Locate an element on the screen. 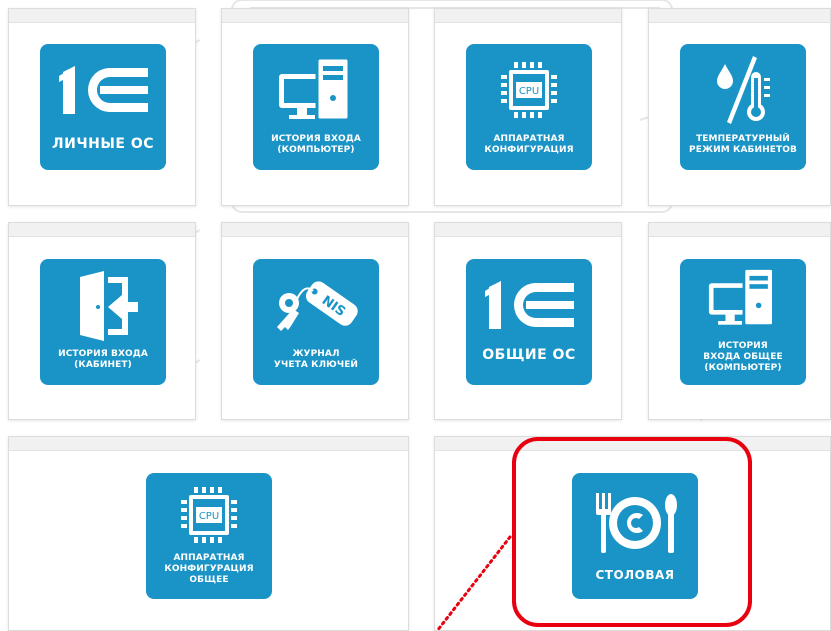 This screenshot has height=631, width=831. tile-label: ТЕМПЕРАТУРНЫЙ РЕЖИМ КАБИНЕТОВ is located at coordinates (743, 144).